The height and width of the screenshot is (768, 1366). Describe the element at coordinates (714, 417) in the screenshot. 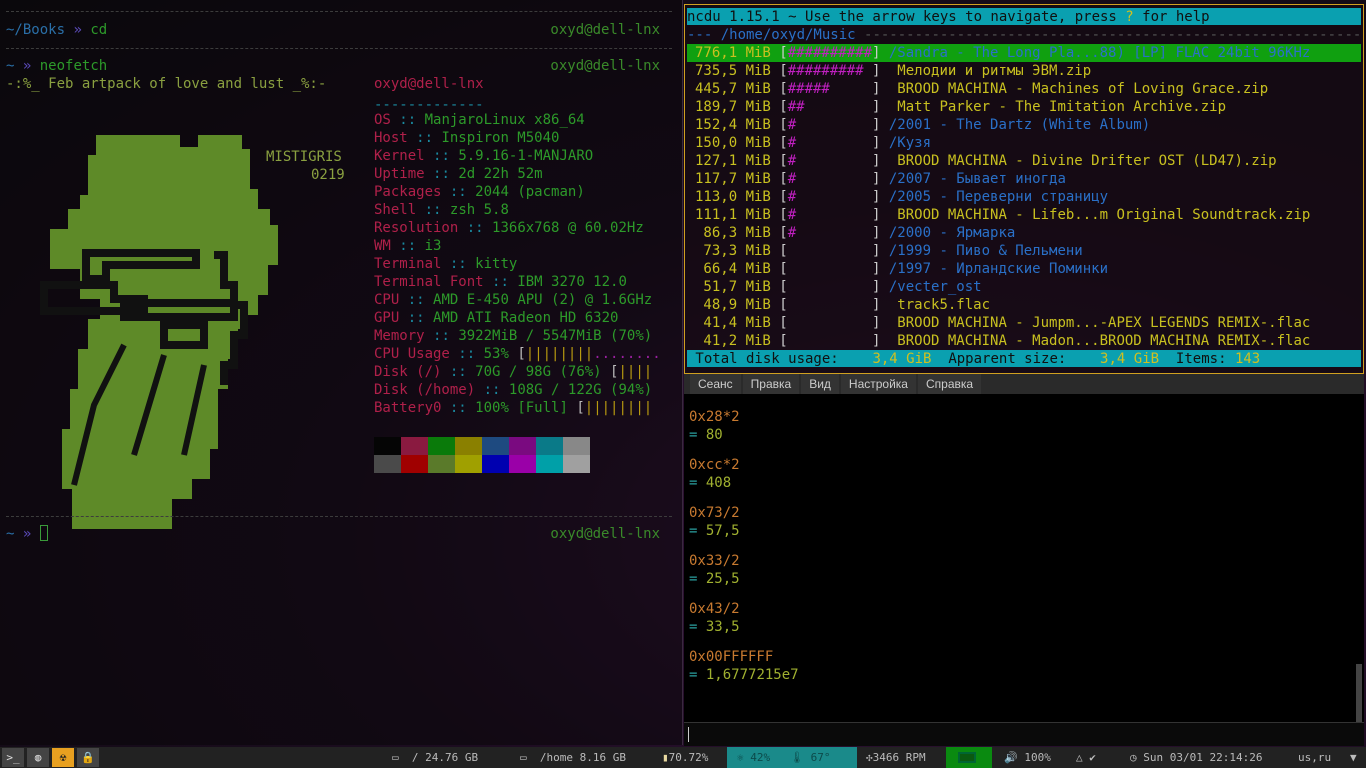

I see `calc-expression: 0x28*2` at that location.